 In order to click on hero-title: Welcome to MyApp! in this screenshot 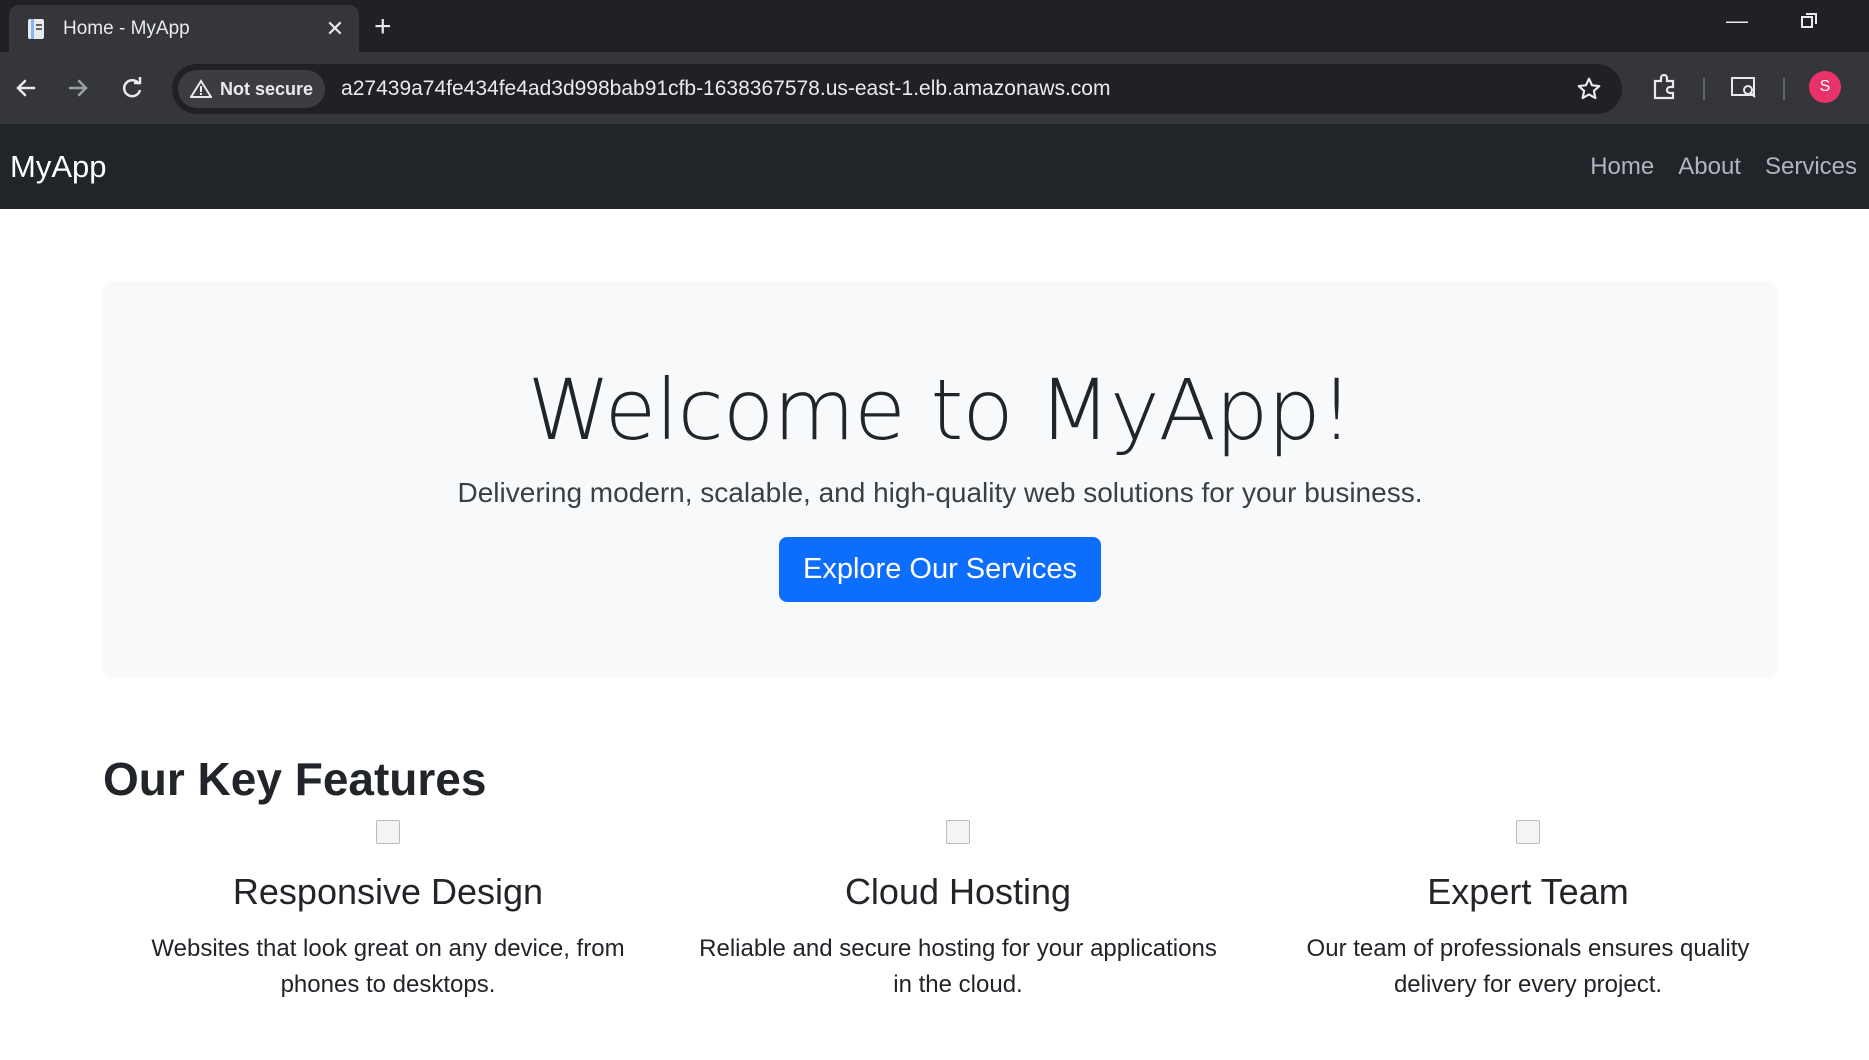, I will do `click(940, 410)`.